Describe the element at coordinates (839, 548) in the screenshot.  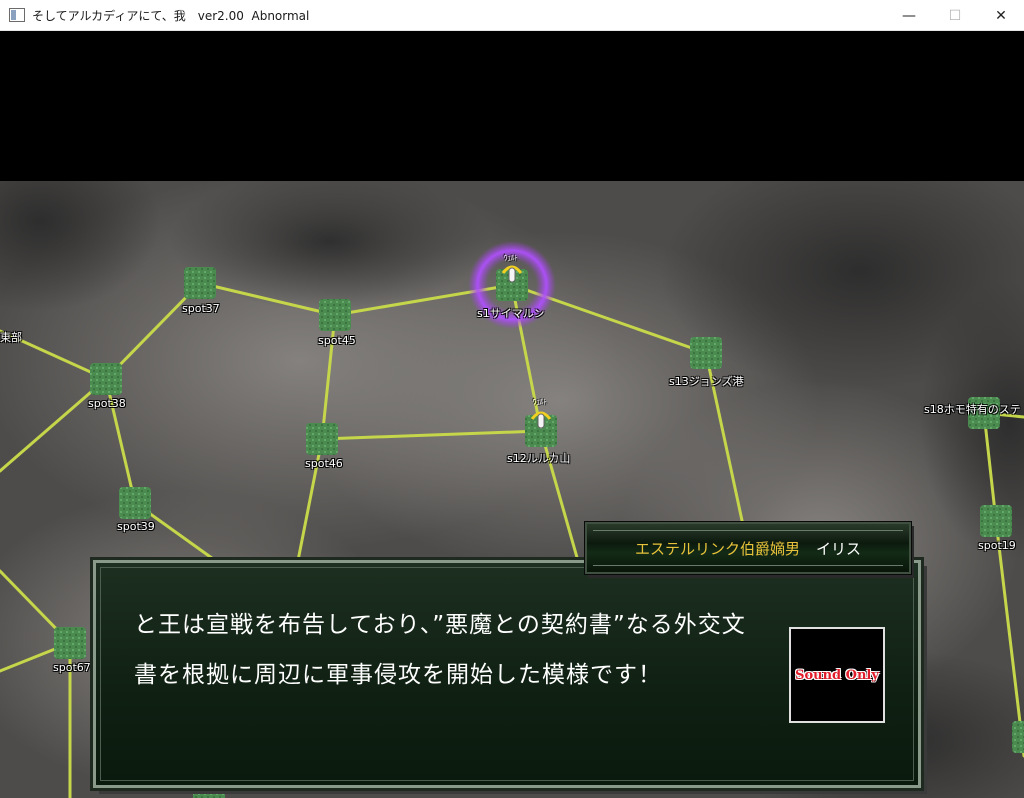
I see `speaker-name: イリス` at that location.